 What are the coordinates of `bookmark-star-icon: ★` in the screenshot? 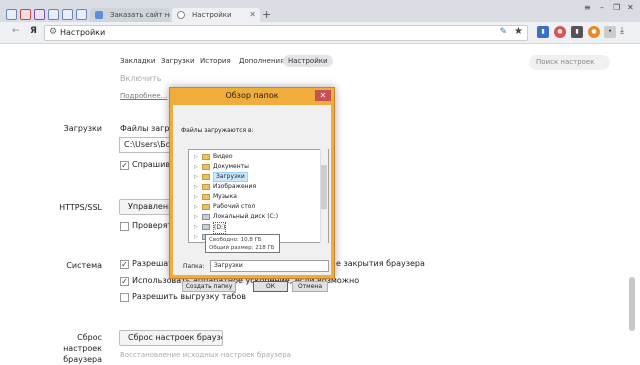 It's located at (518, 31).